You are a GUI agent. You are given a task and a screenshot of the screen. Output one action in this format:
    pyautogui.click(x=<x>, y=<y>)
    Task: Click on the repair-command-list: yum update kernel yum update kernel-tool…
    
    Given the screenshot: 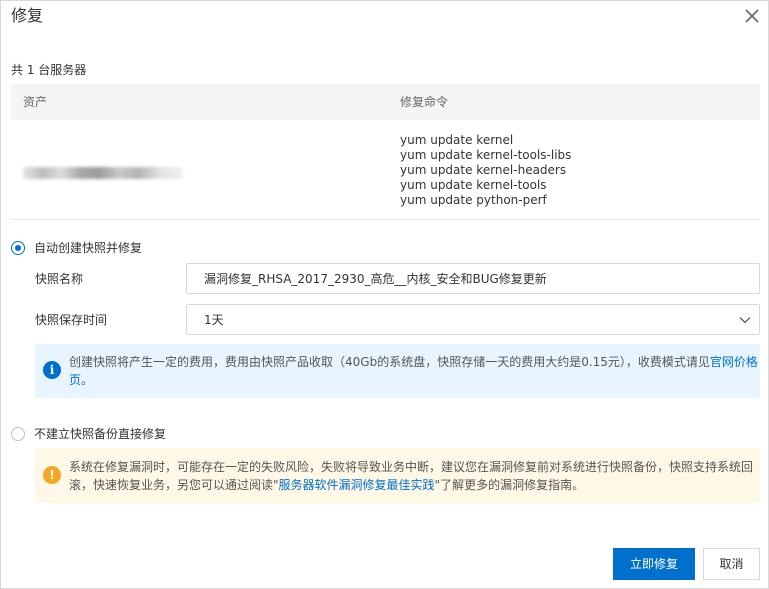 What is the action you would take?
    pyautogui.click(x=485, y=170)
    